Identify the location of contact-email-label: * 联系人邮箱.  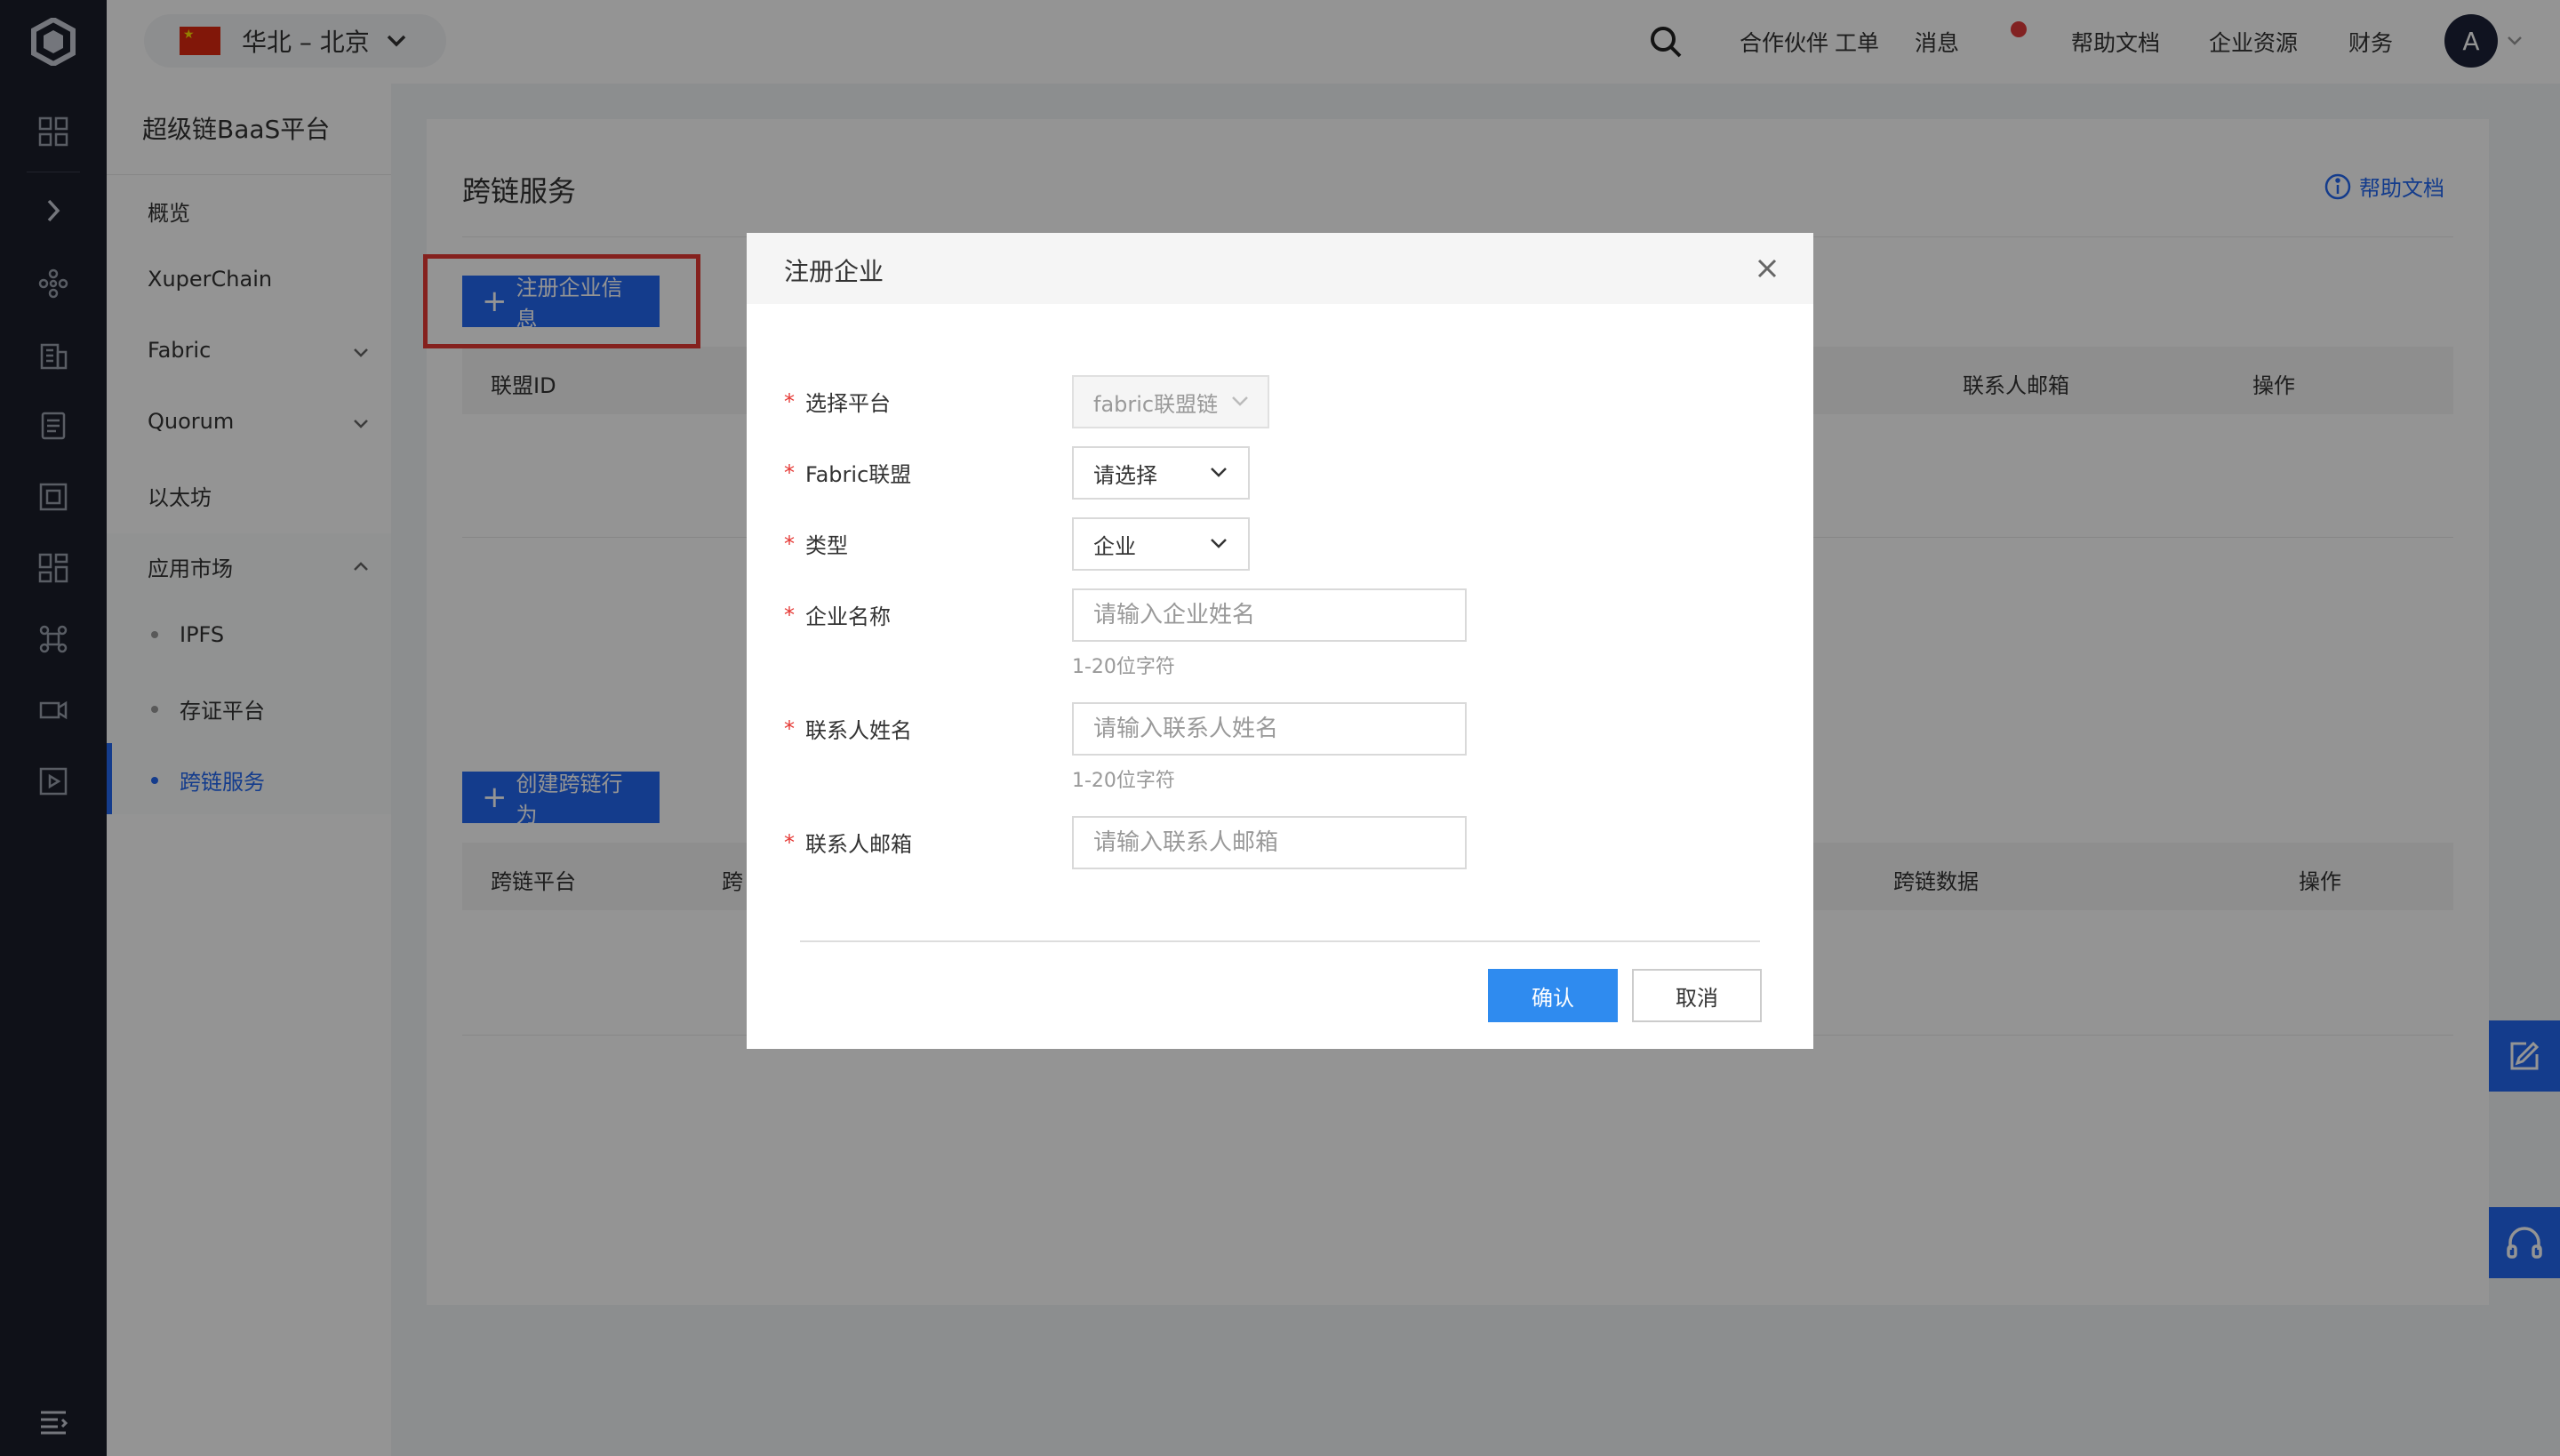
(848, 842).